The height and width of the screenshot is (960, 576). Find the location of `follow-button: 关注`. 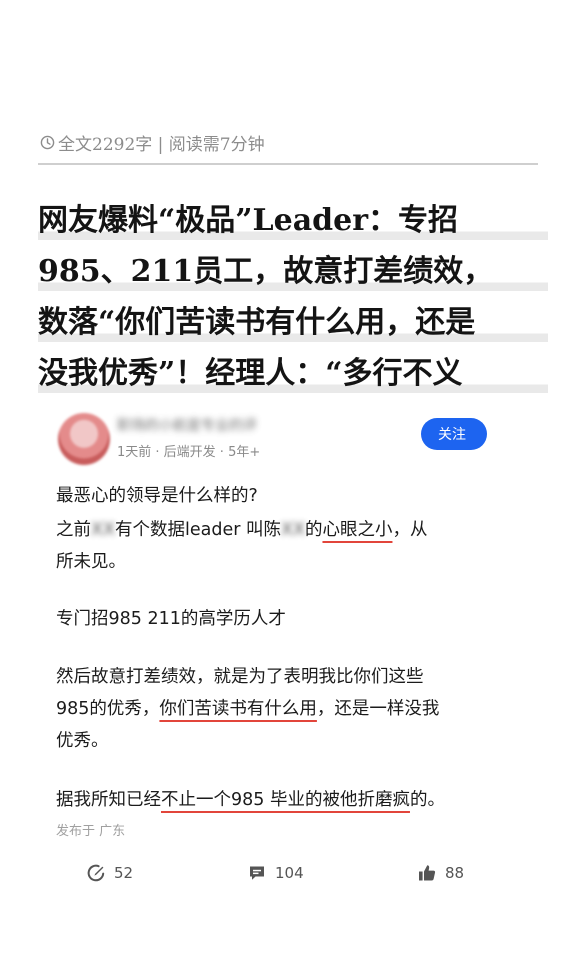

follow-button: 关注 is located at coordinates (454, 434).